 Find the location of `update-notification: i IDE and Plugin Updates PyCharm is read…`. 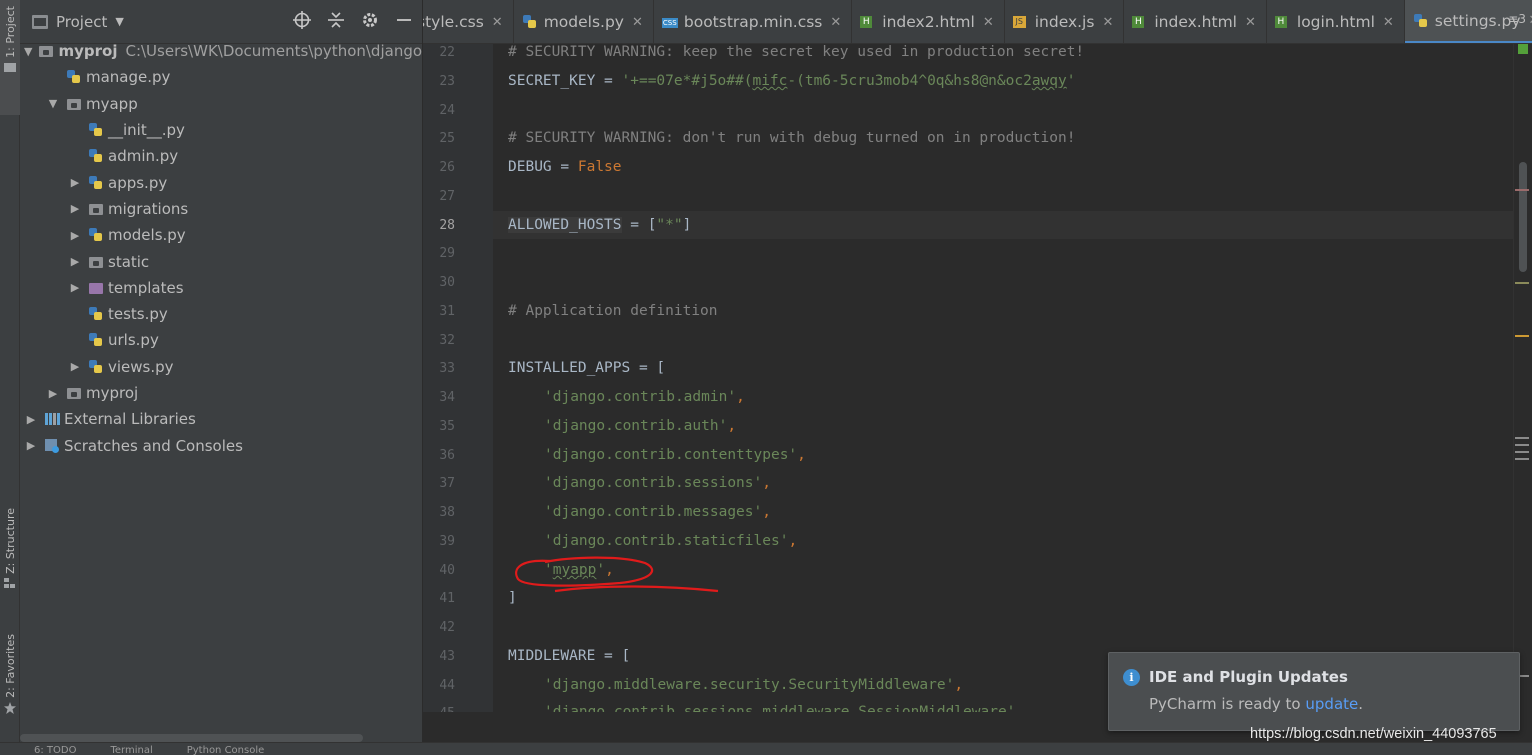

update-notification: i IDE and Plugin Updates PyCharm is read… is located at coordinates (1314, 691).